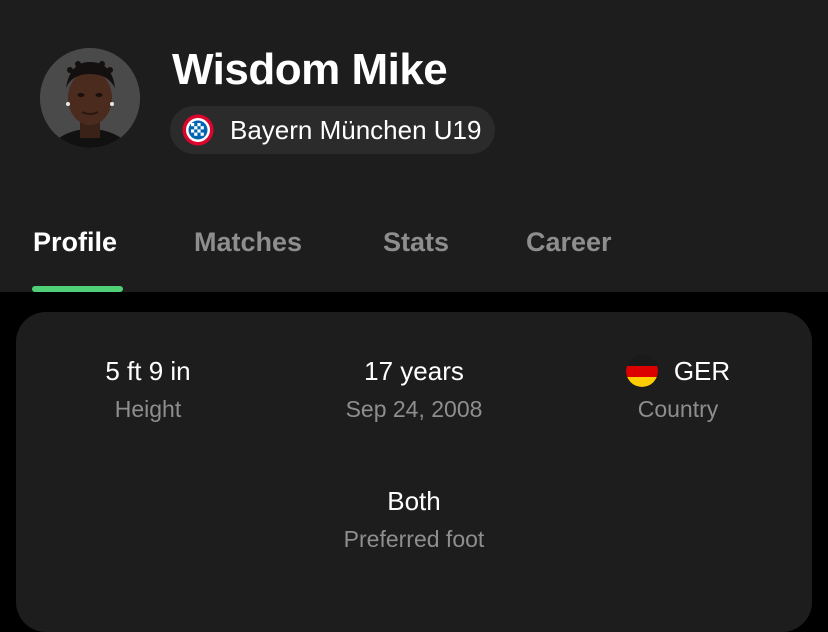 The image size is (828, 632). What do you see at coordinates (198, 130) in the screenshot?
I see `bayern-crest-icon` at bounding box center [198, 130].